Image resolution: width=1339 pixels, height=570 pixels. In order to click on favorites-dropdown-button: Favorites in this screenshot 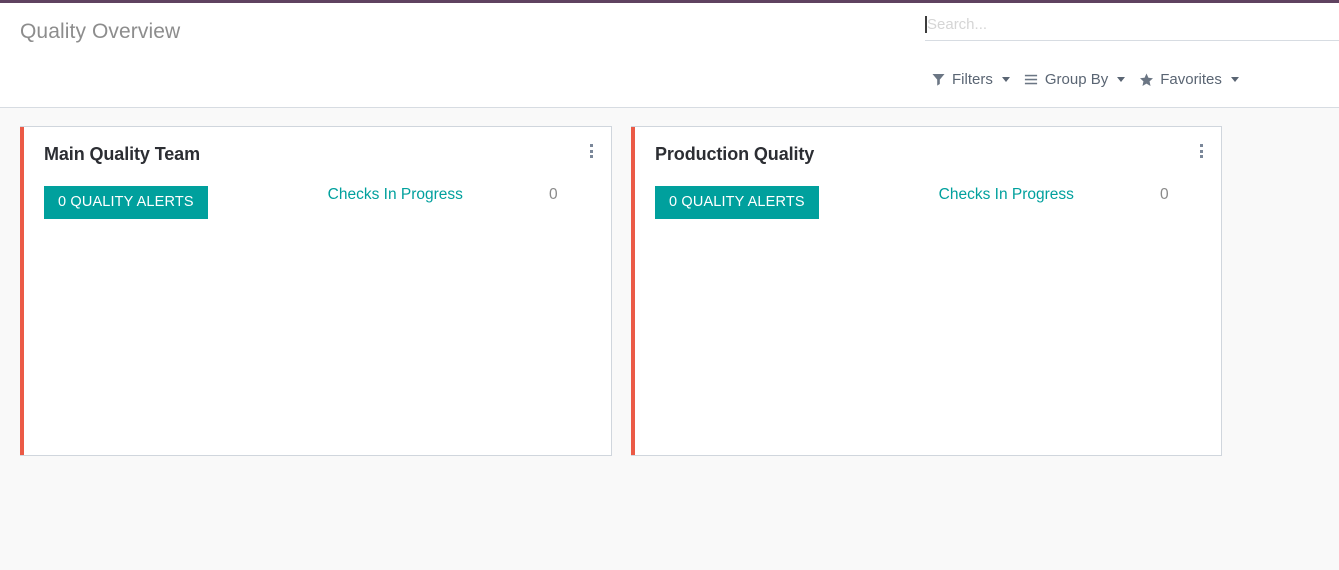, I will do `click(1190, 79)`.